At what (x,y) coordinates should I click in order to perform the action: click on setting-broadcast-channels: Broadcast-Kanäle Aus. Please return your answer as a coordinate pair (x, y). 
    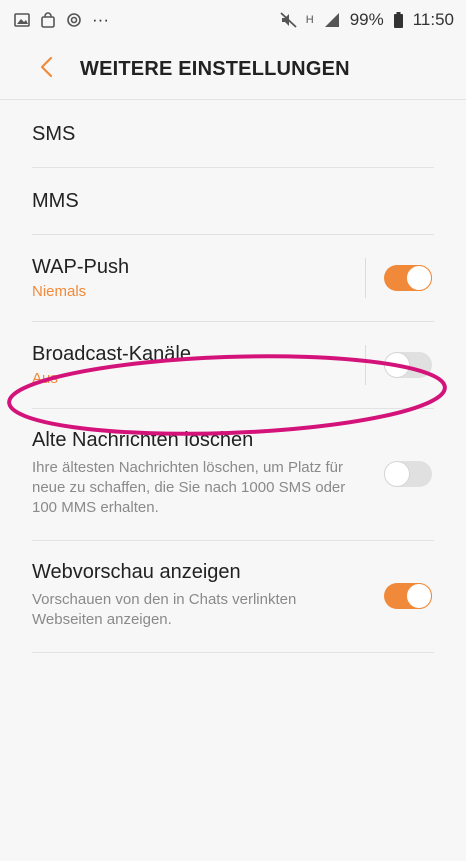
    Looking at the image, I should click on (233, 365).